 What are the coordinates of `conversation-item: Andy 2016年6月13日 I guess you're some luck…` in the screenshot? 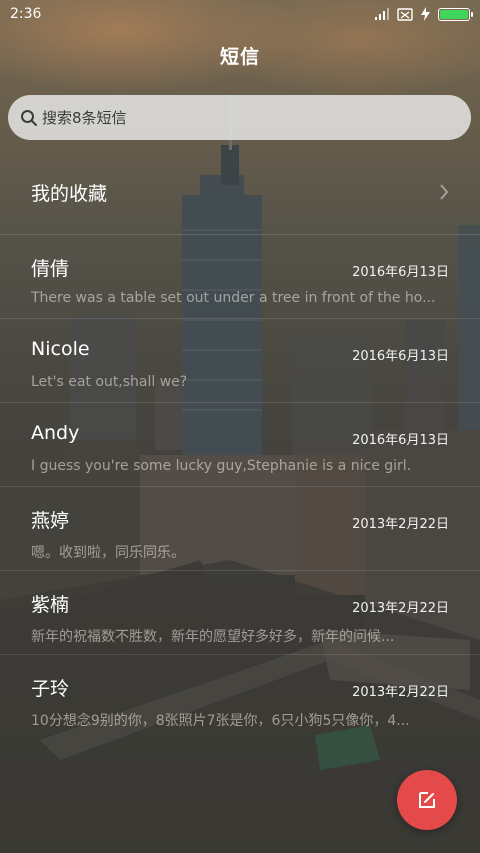 It's located at (240, 445).